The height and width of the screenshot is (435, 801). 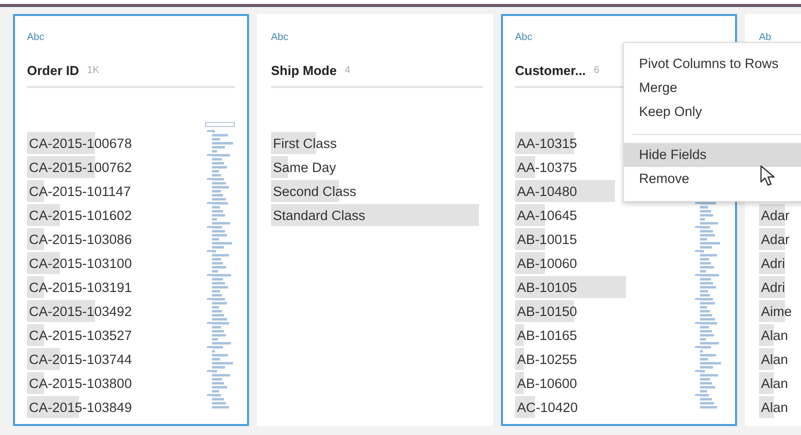 What do you see at coordinates (546, 191) in the screenshot?
I see `field-value: AA-10480` at bounding box center [546, 191].